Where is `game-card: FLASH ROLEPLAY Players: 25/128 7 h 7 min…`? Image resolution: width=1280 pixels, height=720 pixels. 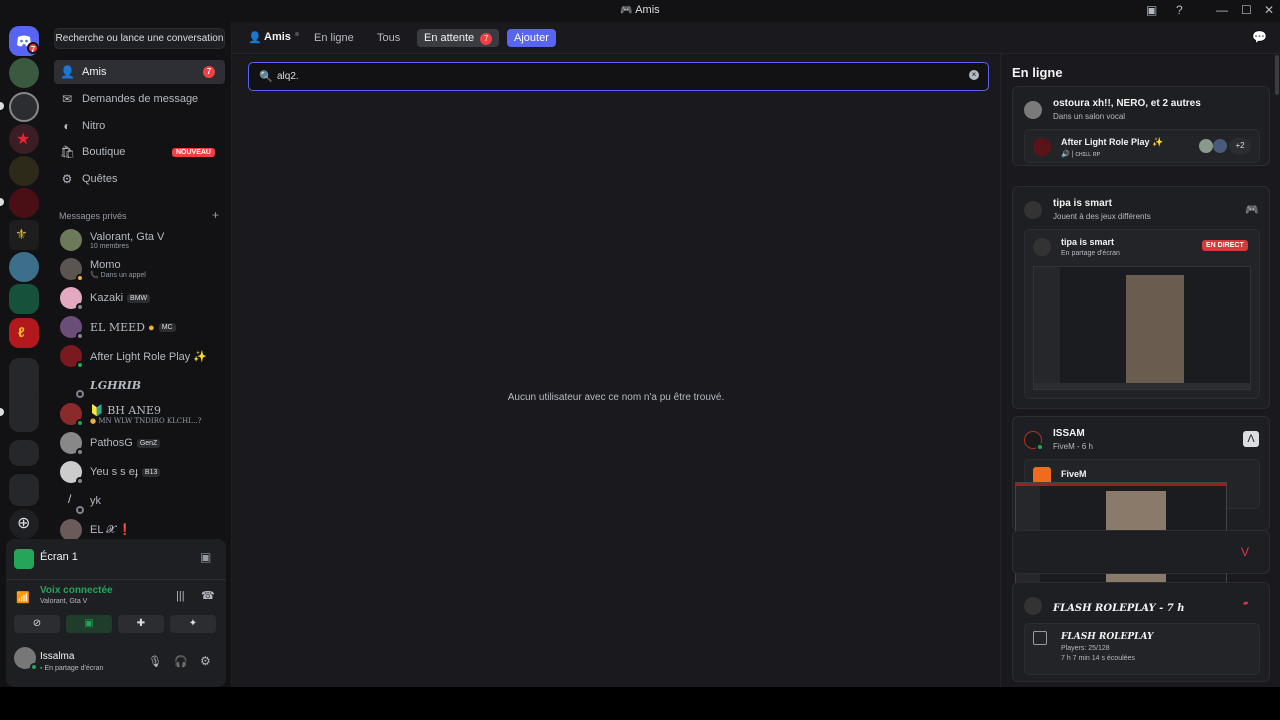 game-card: FLASH ROLEPLAY Players: 25/128 7 h 7 min… is located at coordinates (1142, 649).